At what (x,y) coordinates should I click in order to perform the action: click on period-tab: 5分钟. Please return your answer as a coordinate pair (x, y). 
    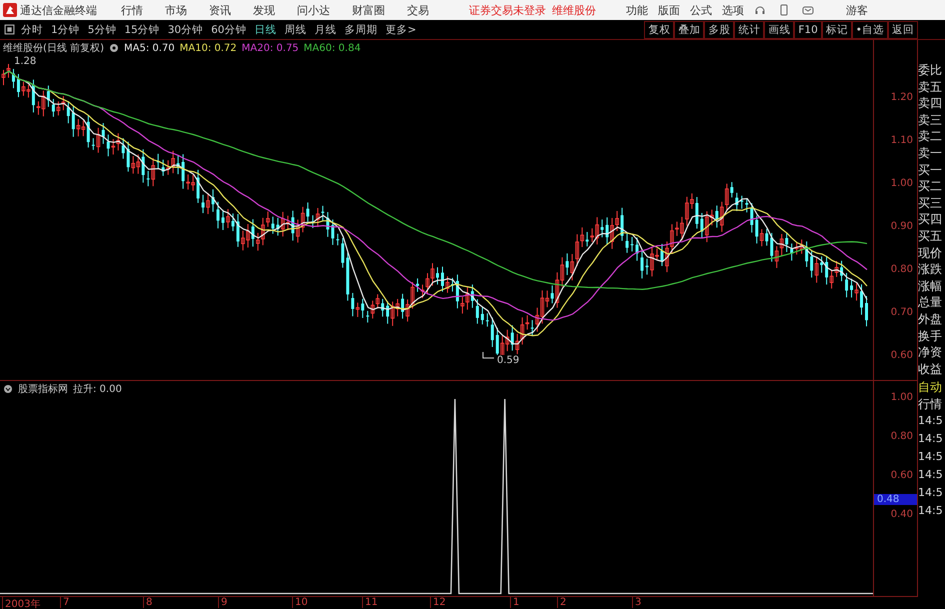
    Looking at the image, I should click on (102, 29).